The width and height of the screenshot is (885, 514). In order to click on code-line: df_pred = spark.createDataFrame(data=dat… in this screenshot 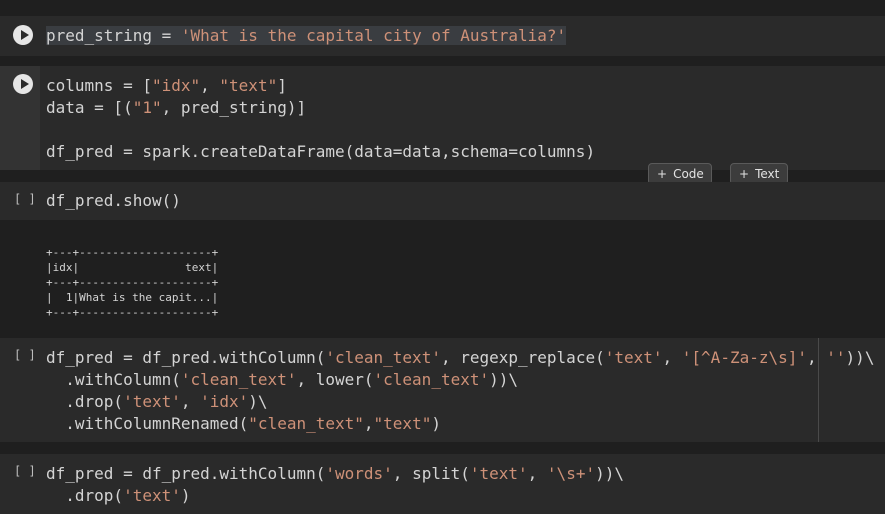, I will do `click(321, 151)`.